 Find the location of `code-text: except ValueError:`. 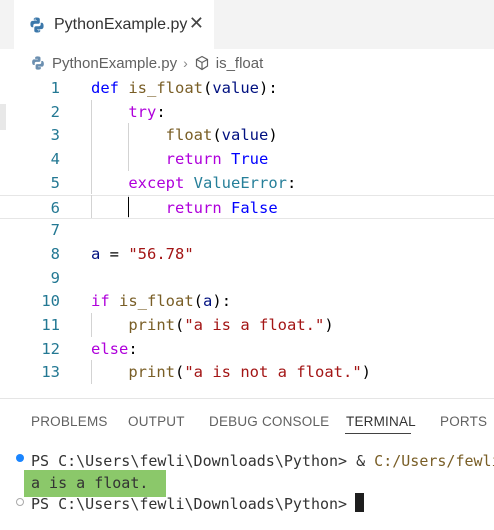

code-text: except ValueError: is located at coordinates (193, 183).